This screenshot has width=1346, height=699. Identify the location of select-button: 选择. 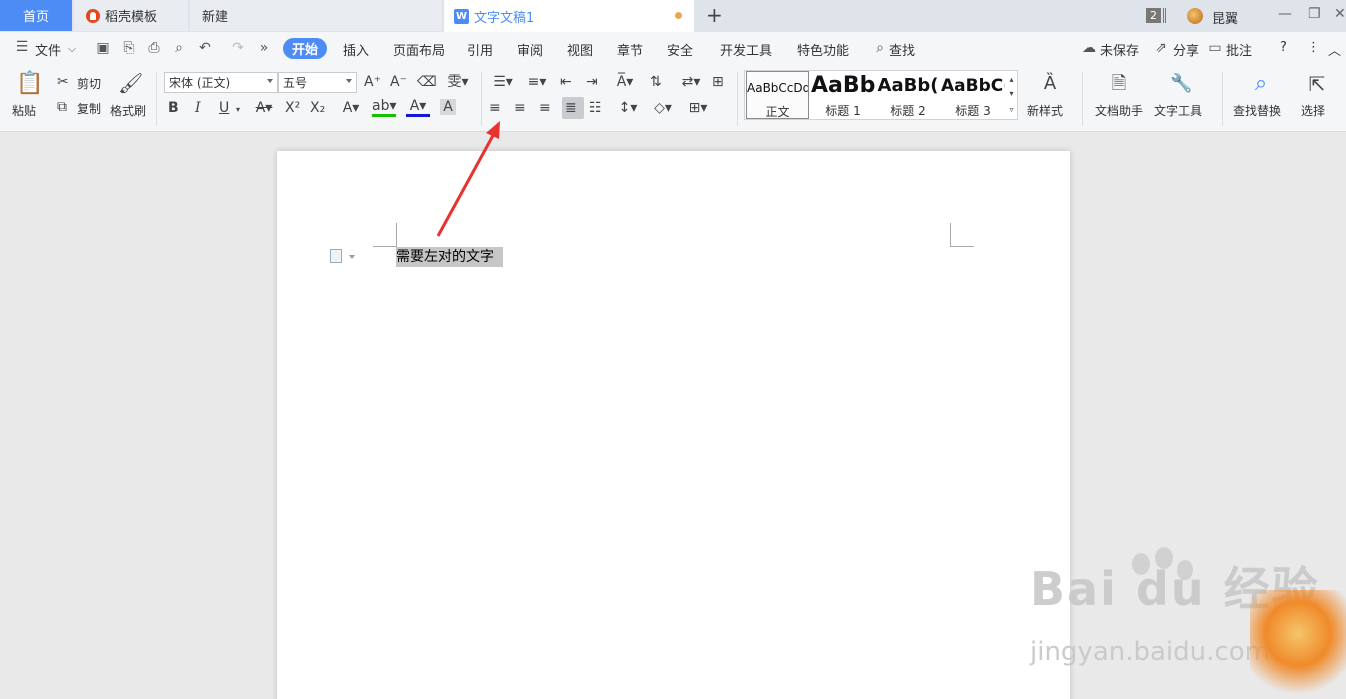
(1313, 110).